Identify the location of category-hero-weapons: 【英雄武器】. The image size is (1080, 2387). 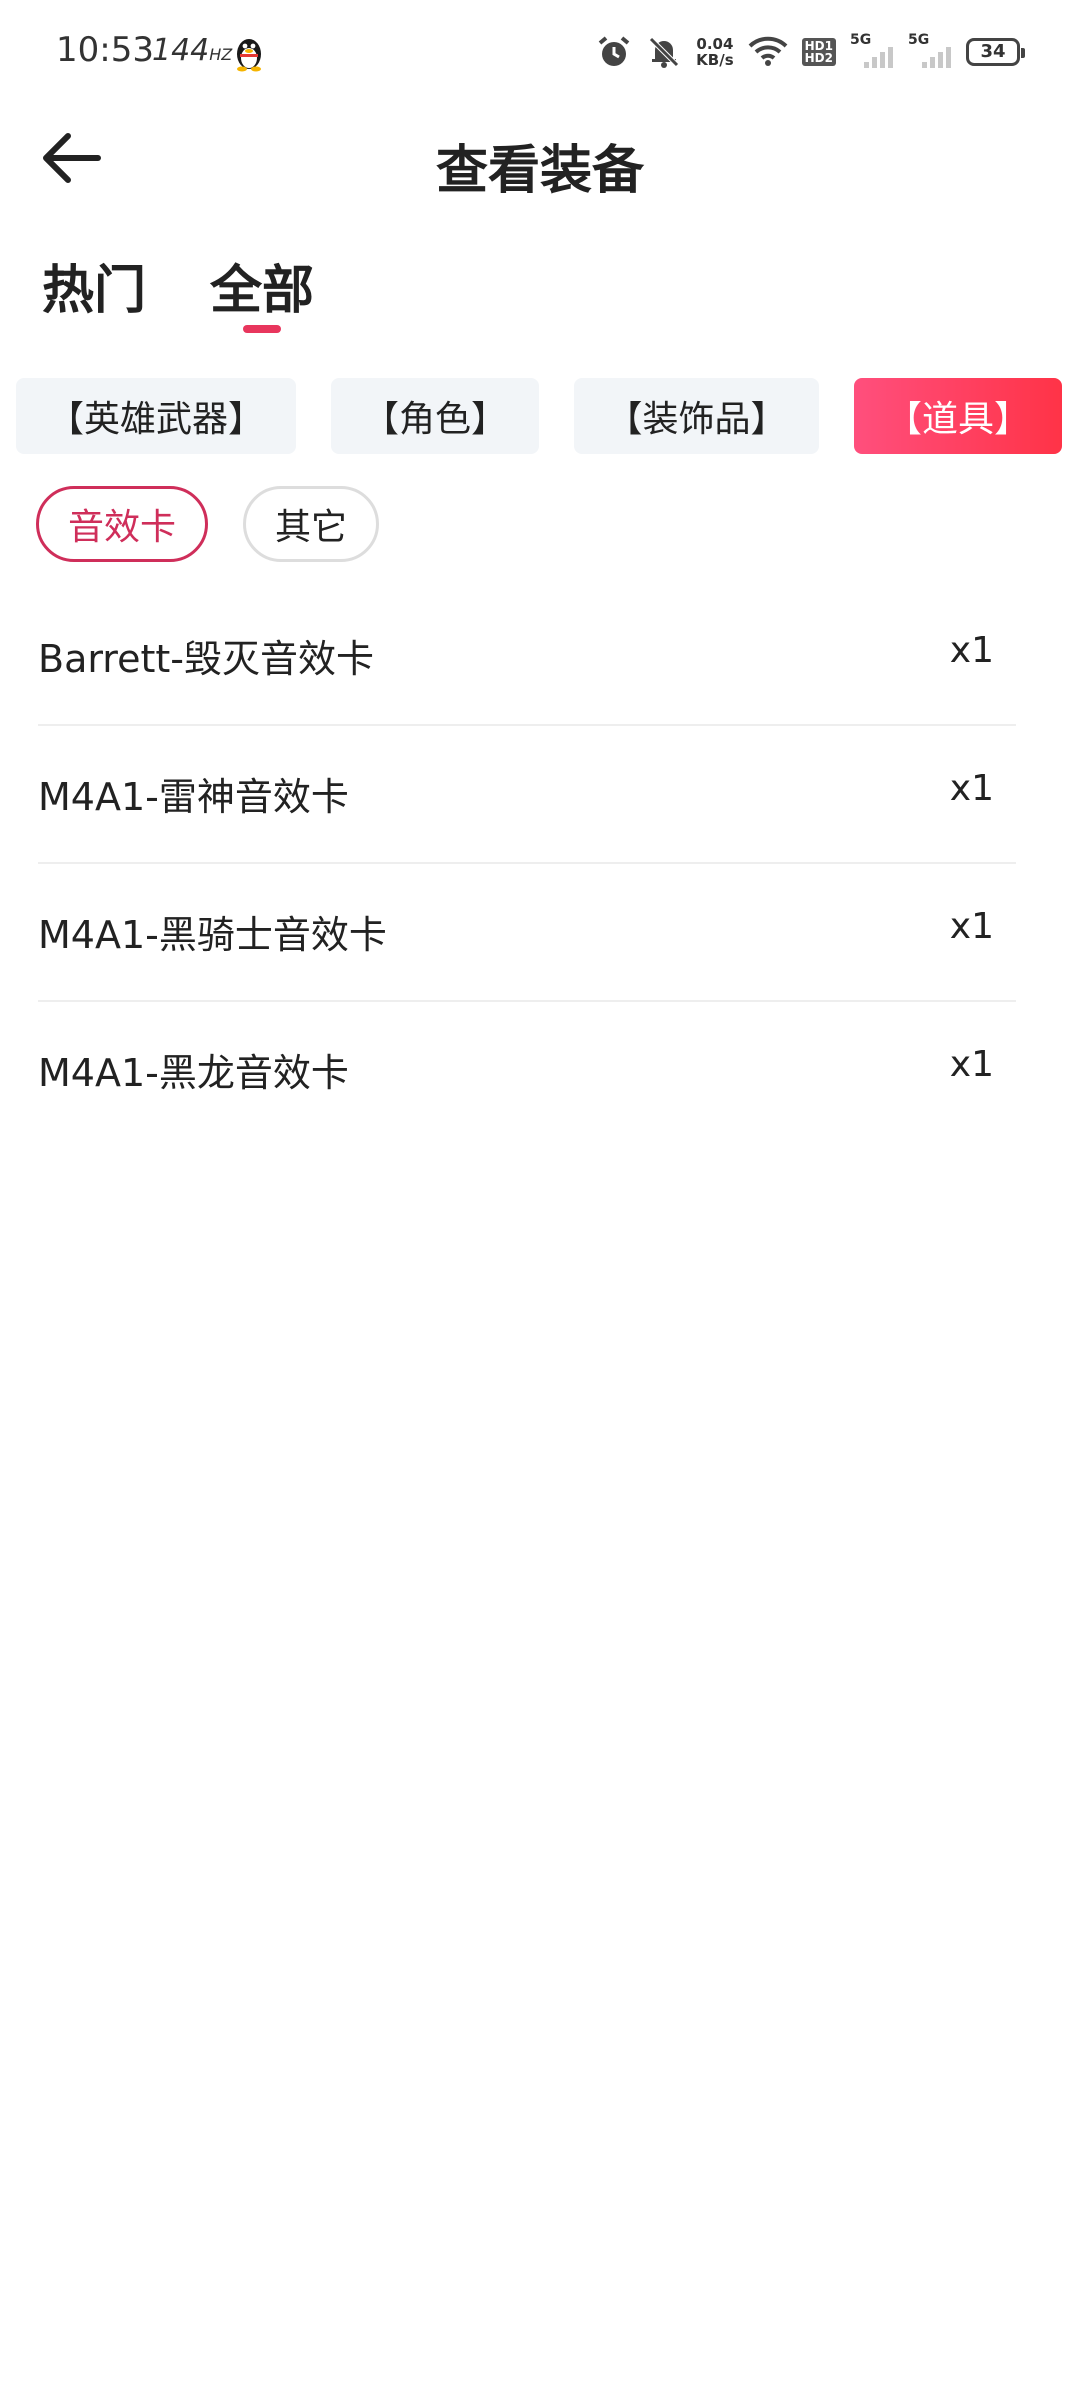
(156, 416).